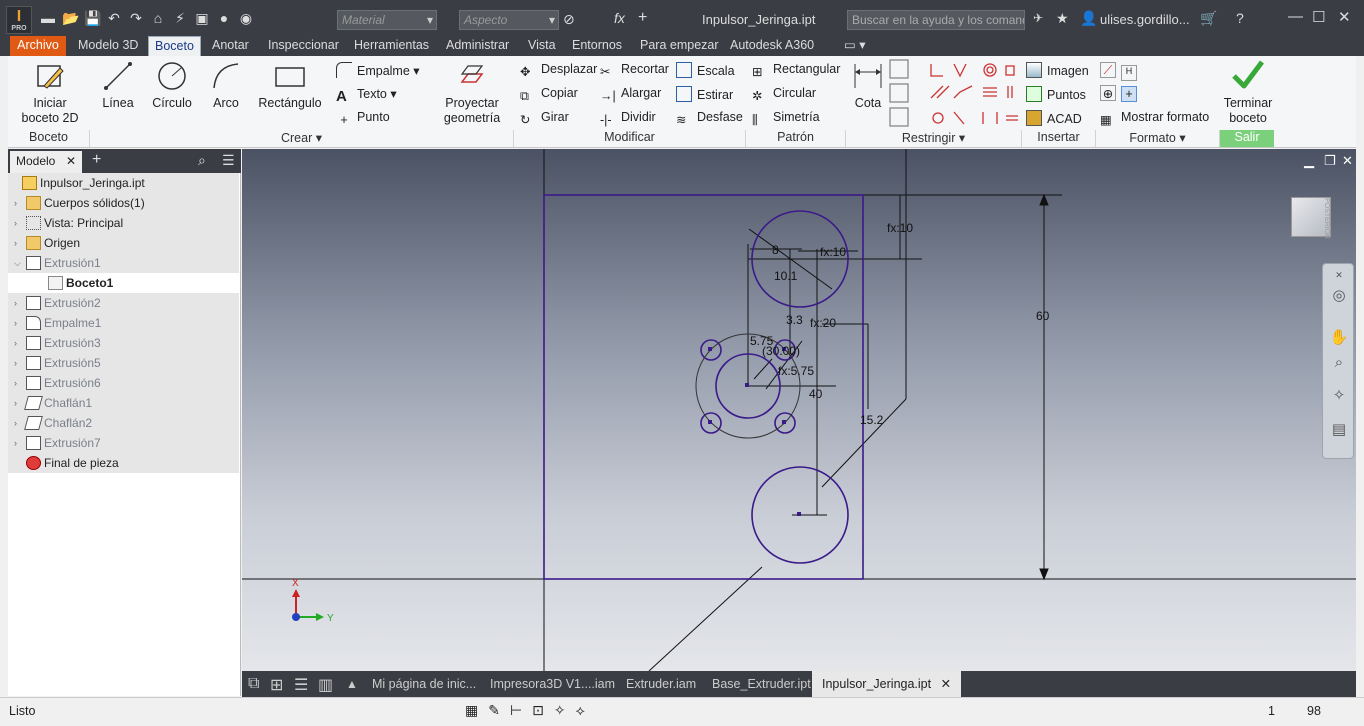 The height and width of the screenshot is (726, 1364). What do you see at coordinates (1158, 138) in the screenshot?
I see `group-formato: Formato ▾` at bounding box center [1158, 138].